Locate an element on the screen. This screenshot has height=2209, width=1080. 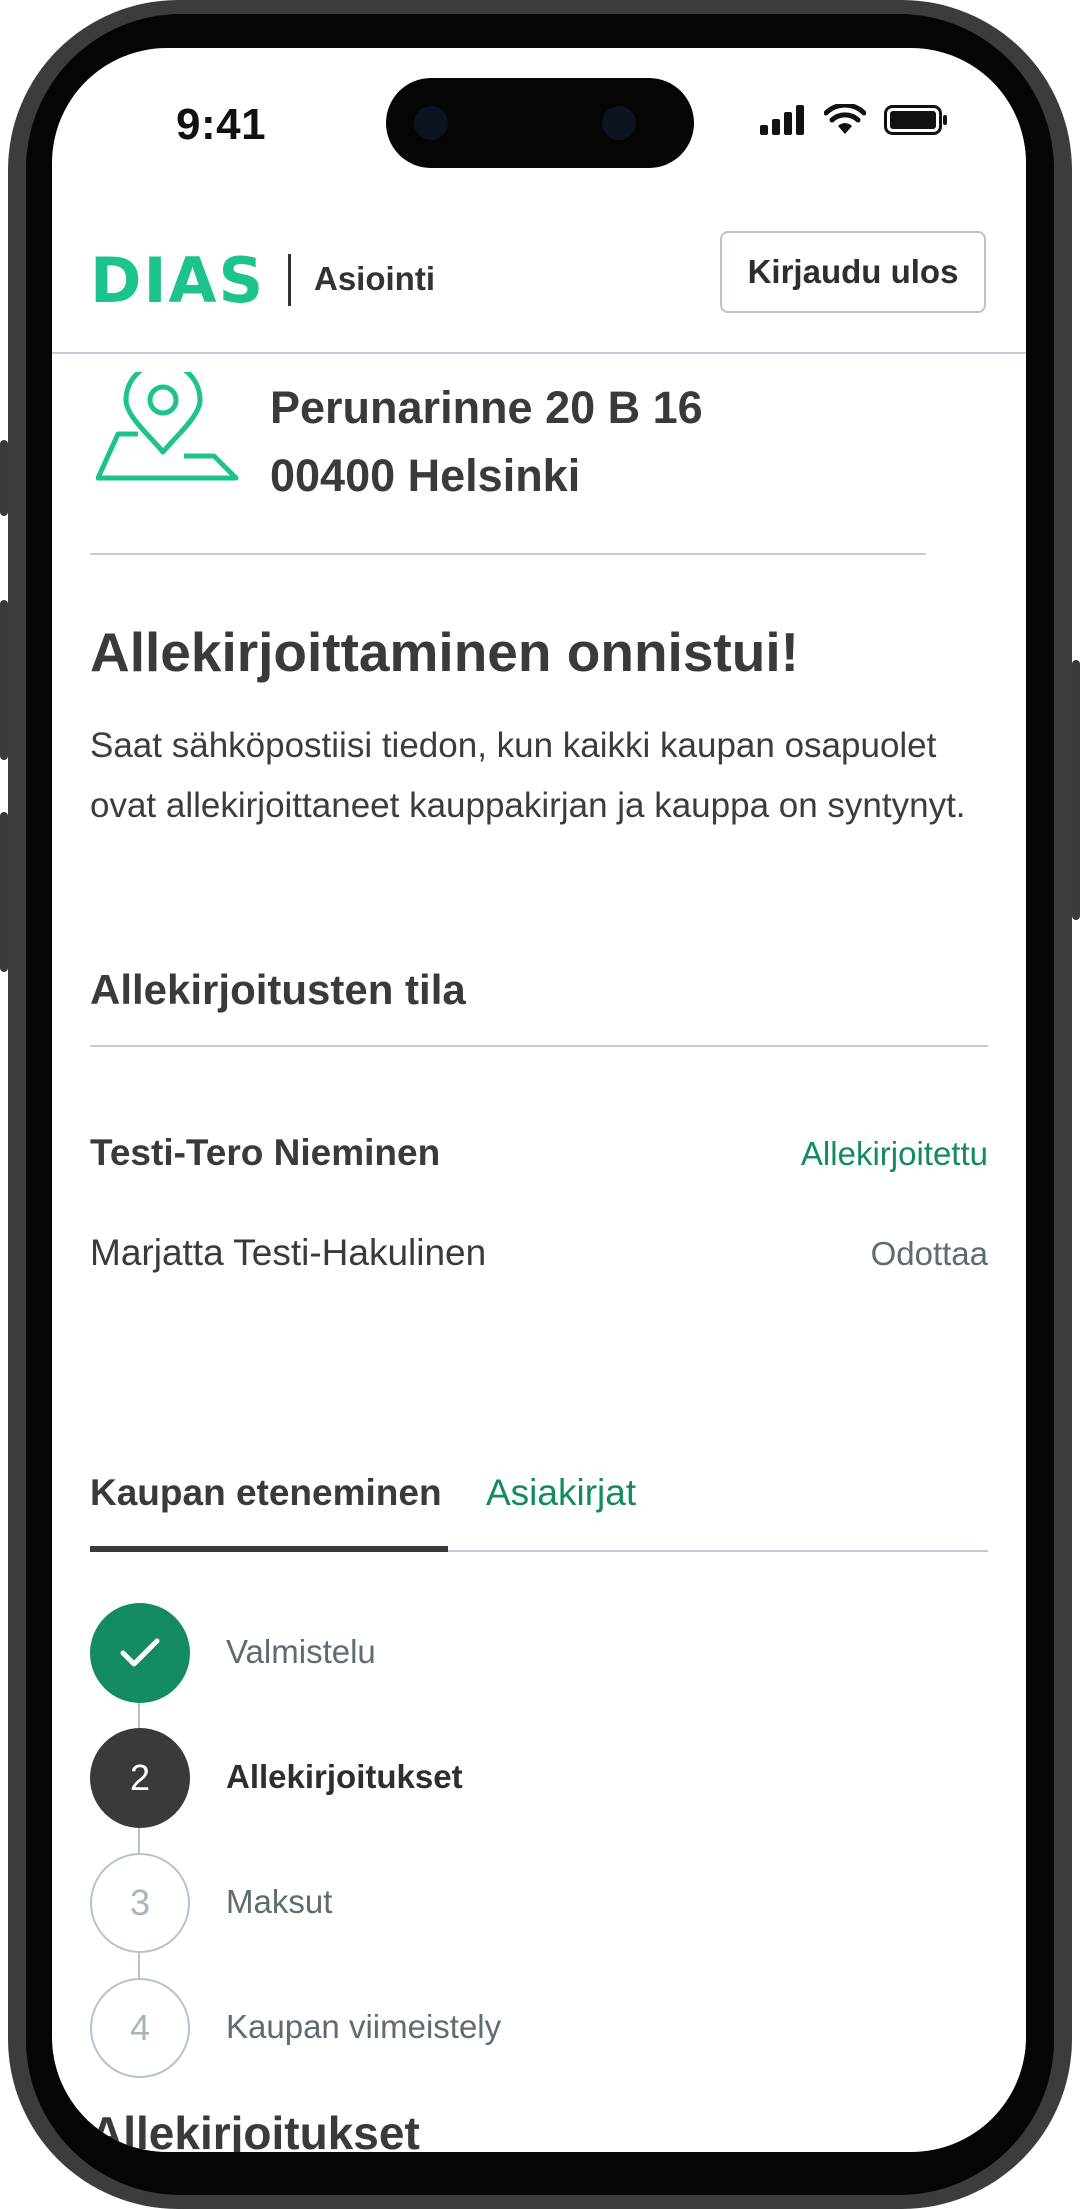
progress-connector is located at coordinates (139, 1838).